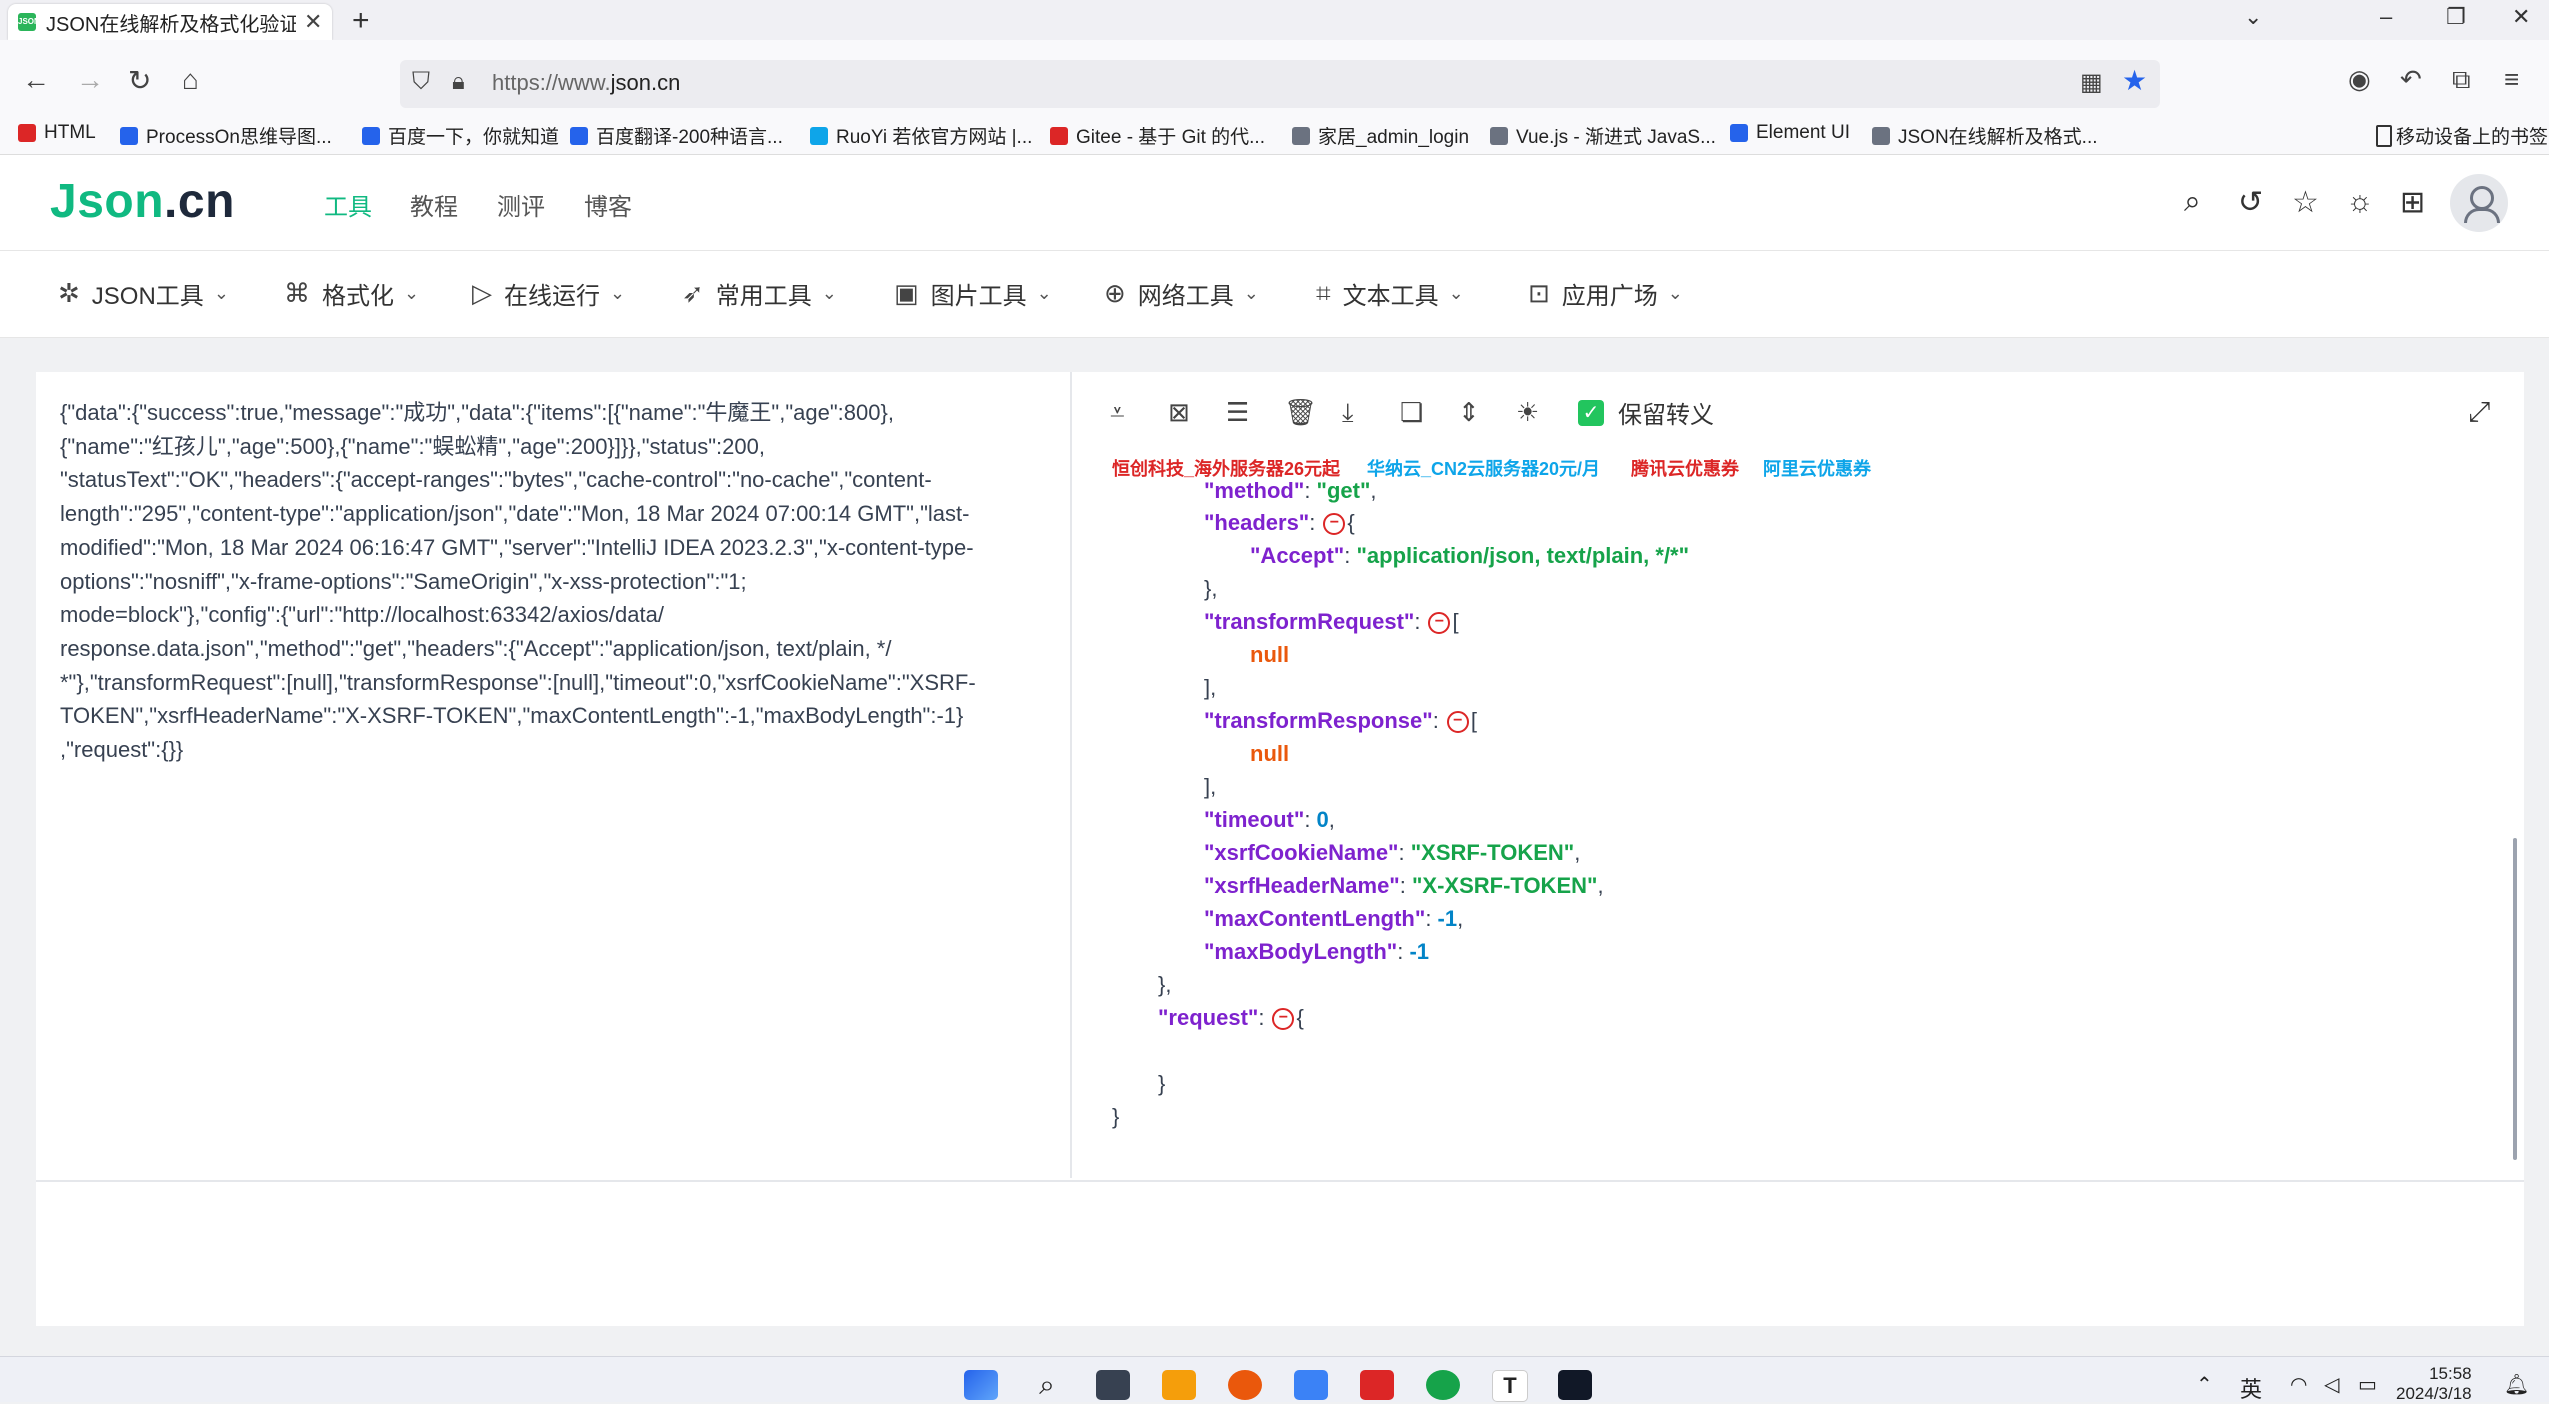 Image resolution: width=2549 pixels, height=1404 pixels. I want to click on input-method: 英, so click(2251, 1388).